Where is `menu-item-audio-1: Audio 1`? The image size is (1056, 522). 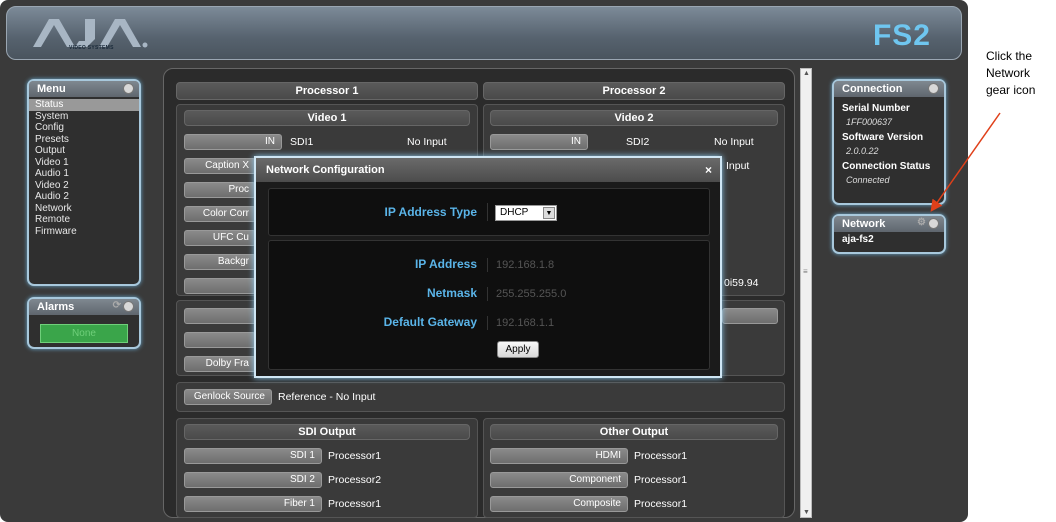 menu-item-audio-1: Audio 1 is located at coordinates (84, 174).